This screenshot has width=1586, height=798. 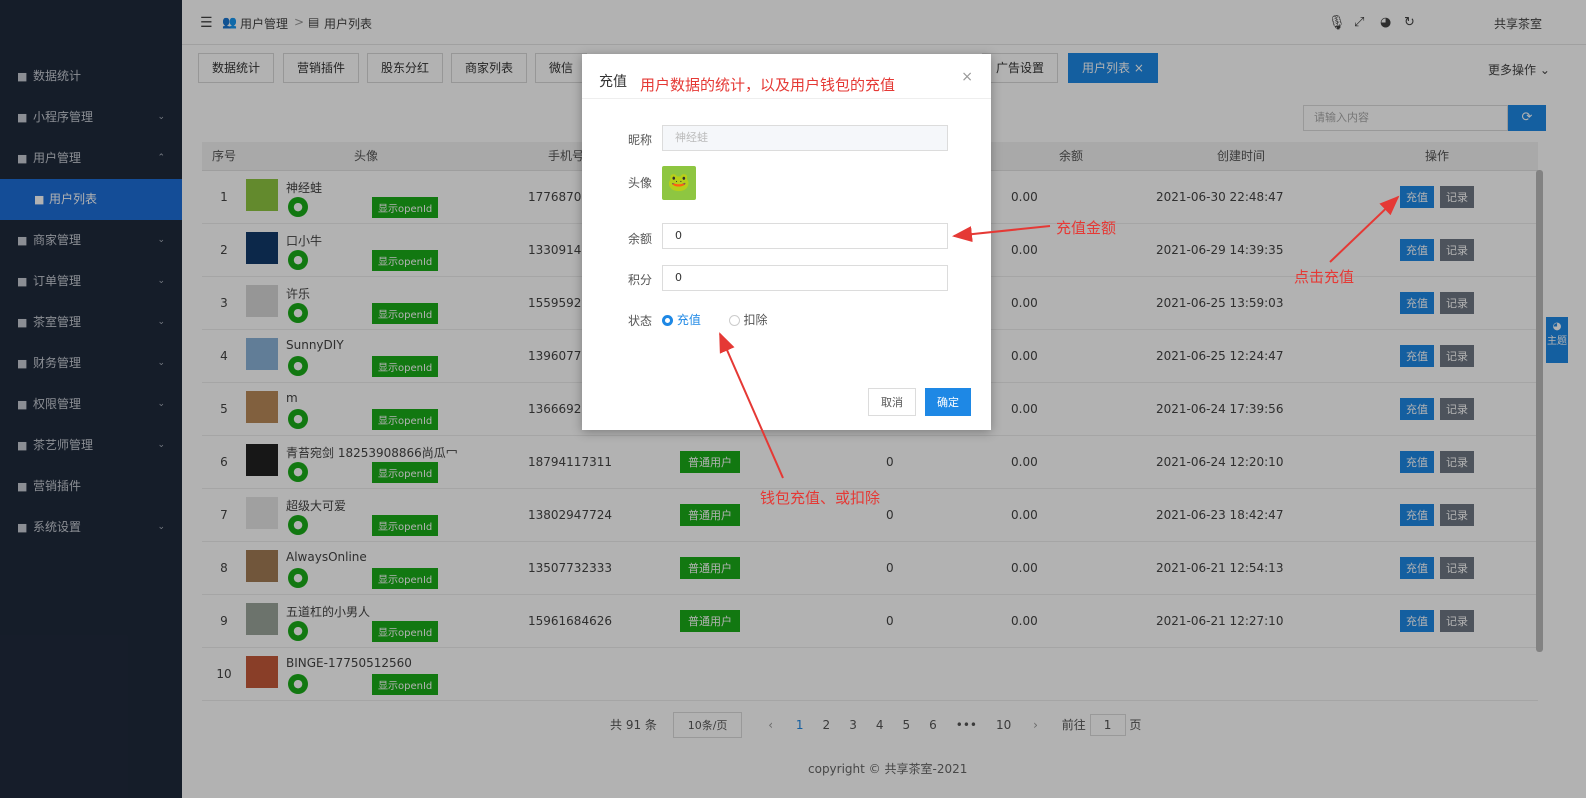 What do you see at coordinates (715, 319) in the screenshot?
I see `status-radio-group: 充值 扣除` at bounding box center [715, 319].